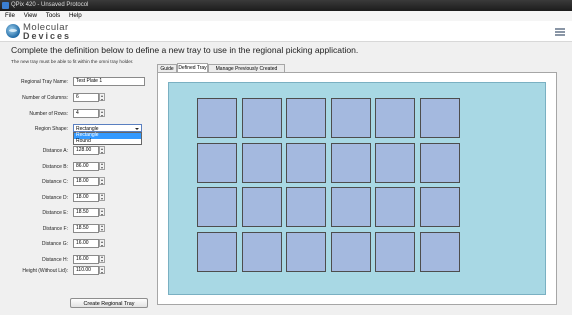 This screenshot has width=572, height=315. Describe the element at coordinates (102, 212) in the screenshot. I see `distance-e-spinner-icon` at that location.